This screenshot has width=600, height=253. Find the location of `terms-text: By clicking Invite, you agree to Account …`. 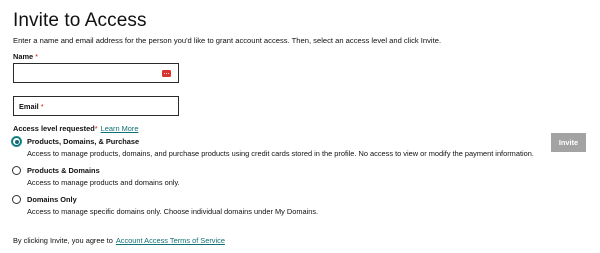

terms-text: By clicking Invite, you agree to Account … is located at coordinates (119, 240).